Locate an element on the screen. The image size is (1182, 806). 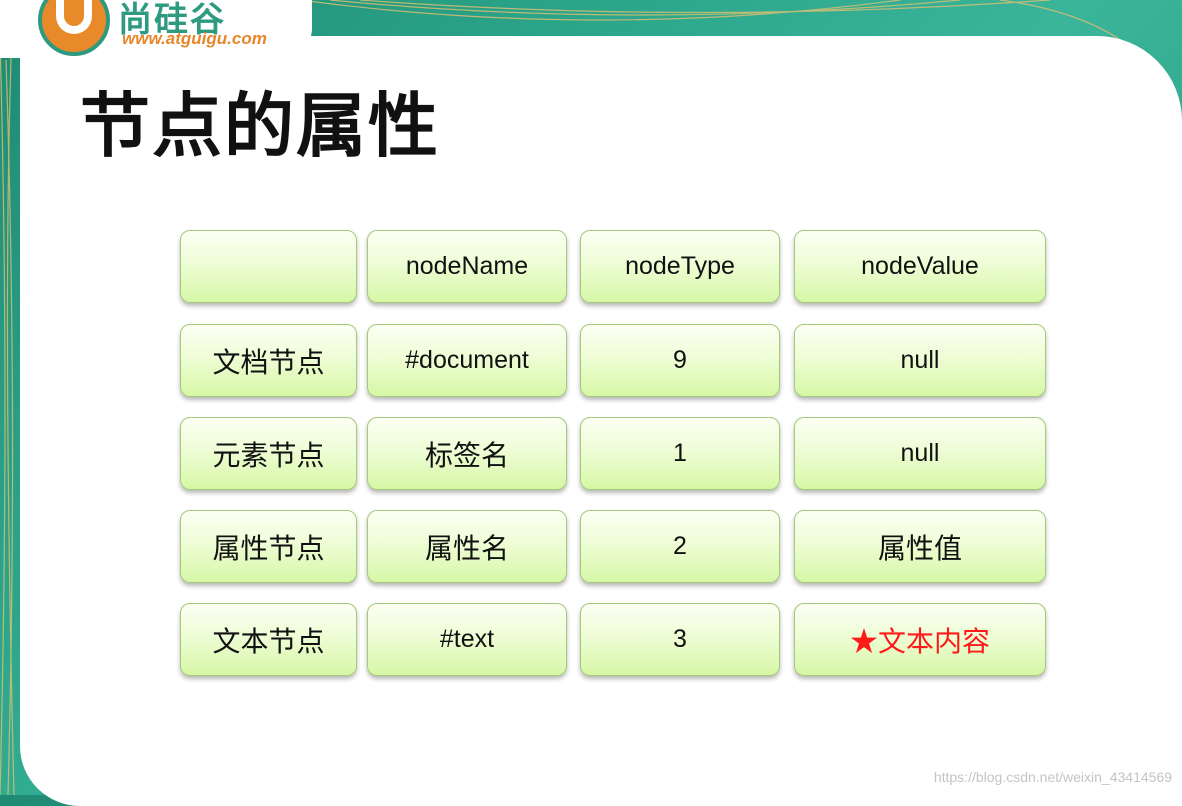
table-header-cell: nodeValue is located at coordinates (920, 266).